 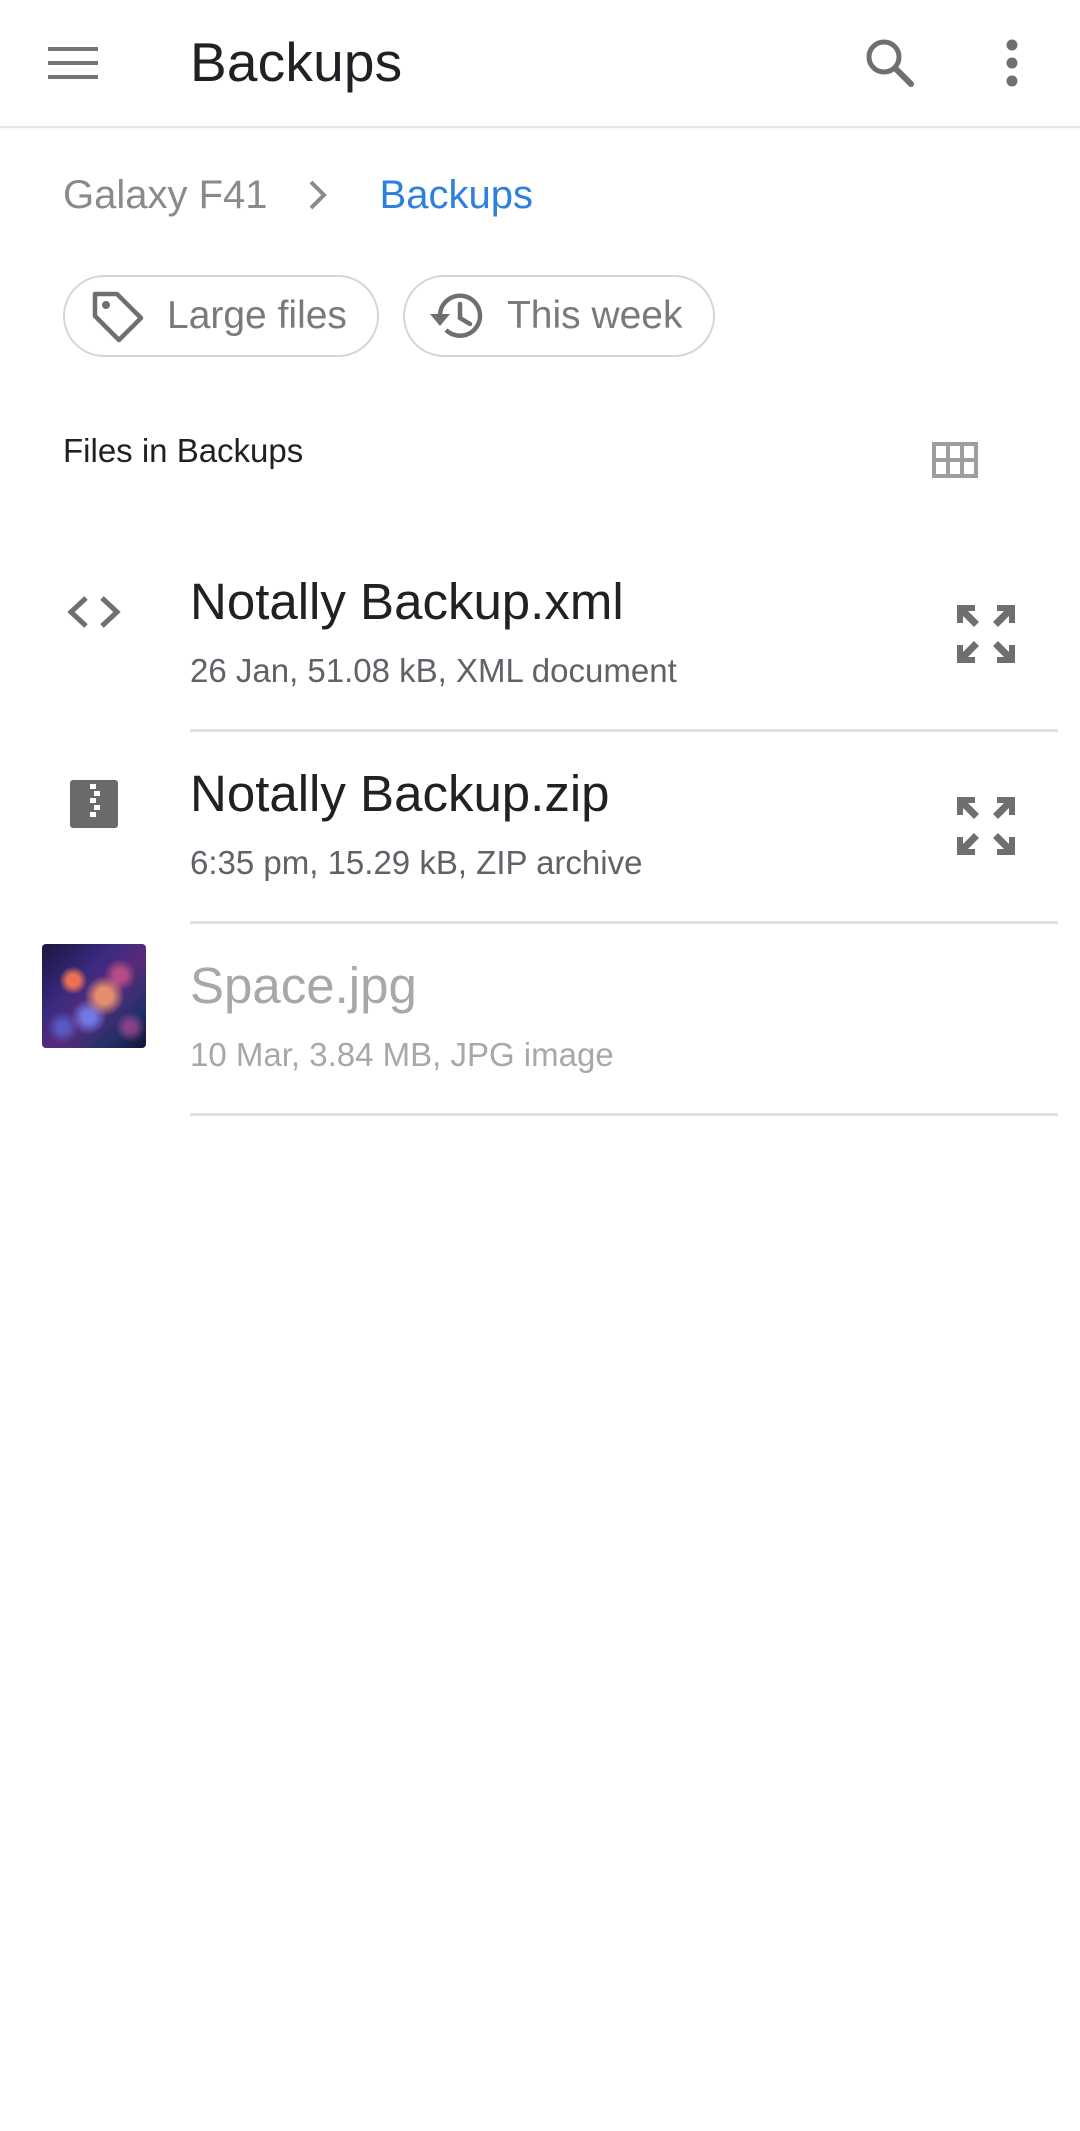 I want to click on search-icon, so click(x=890, y=63).